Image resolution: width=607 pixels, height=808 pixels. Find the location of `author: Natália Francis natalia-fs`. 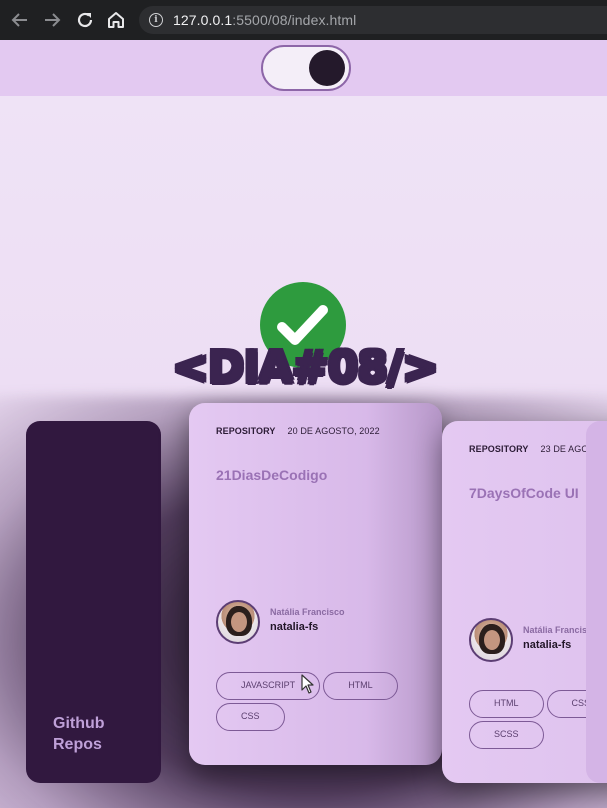

author: Natália Francis natalia-fs is located at coordinates (555, 638).